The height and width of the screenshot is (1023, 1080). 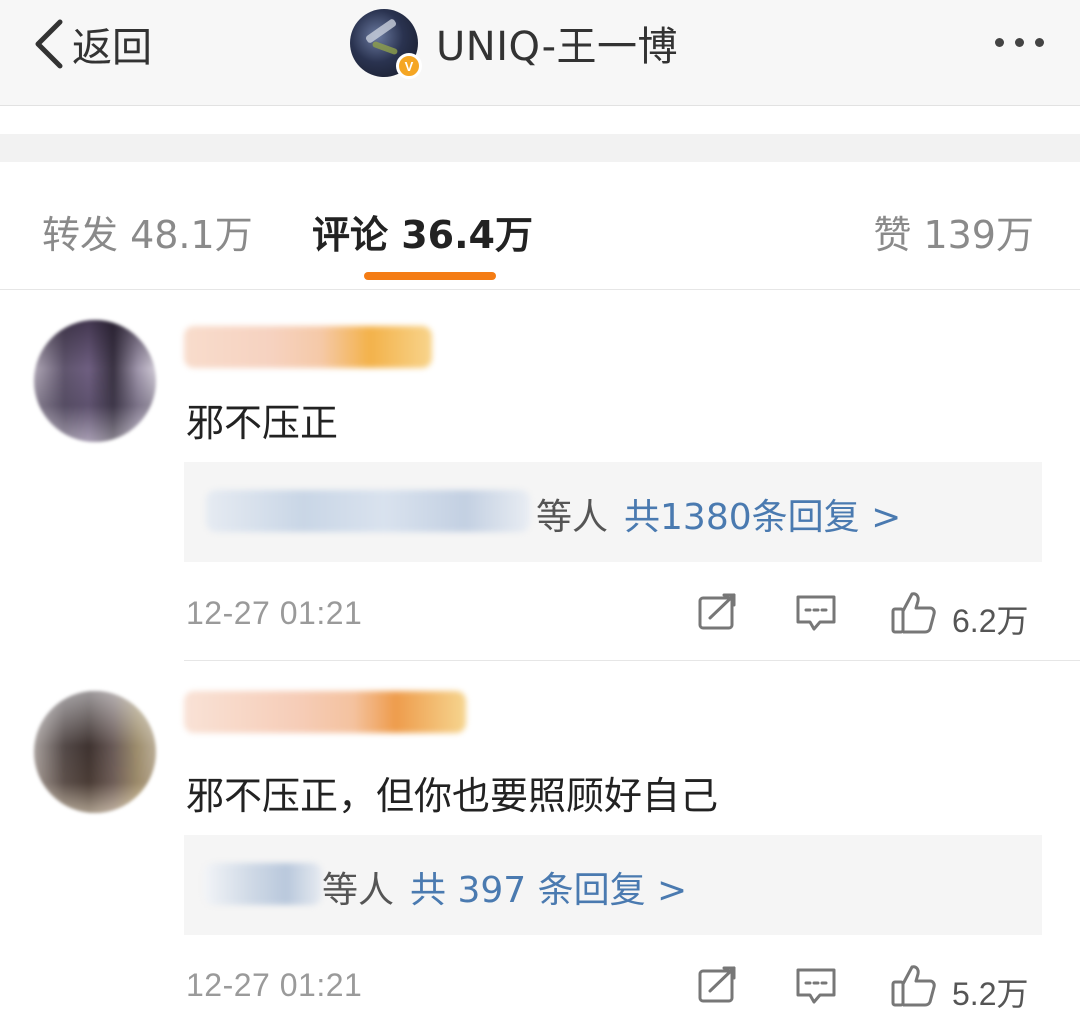 What do you see at coordinates (762, 517) in the screenshot?
I see `reply-count-link: 共1380条回复 >` at bounding box center [762, 517].